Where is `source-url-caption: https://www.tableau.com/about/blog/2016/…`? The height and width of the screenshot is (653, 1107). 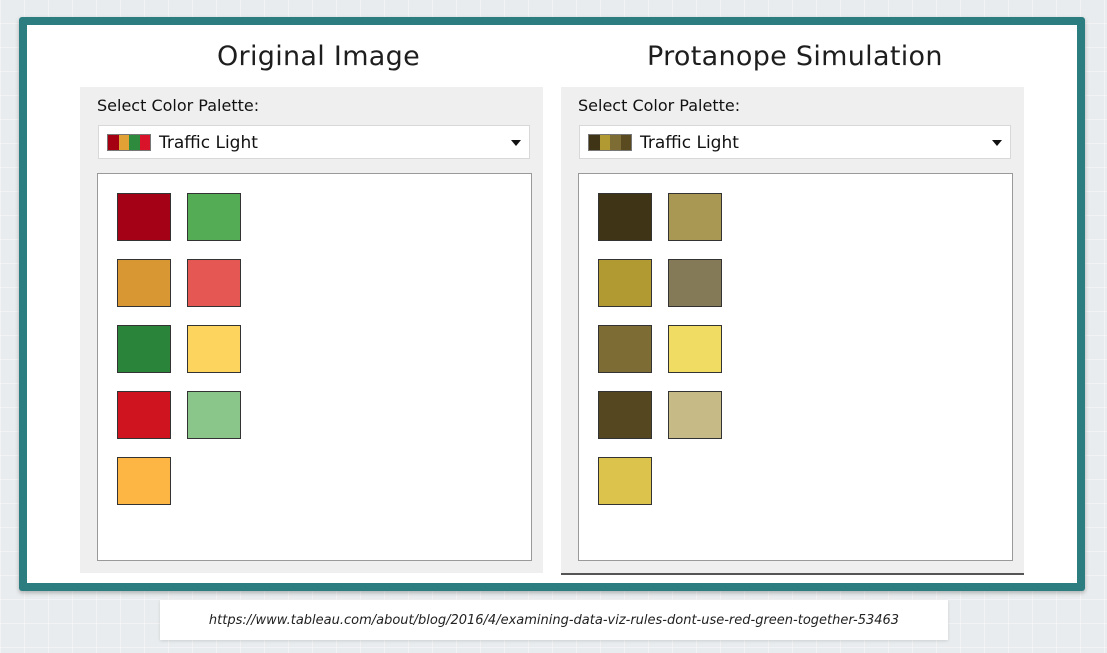 source-url-caption: https://www.tableau.com/about/blog/2016/… is located at coordinates (554, 620).